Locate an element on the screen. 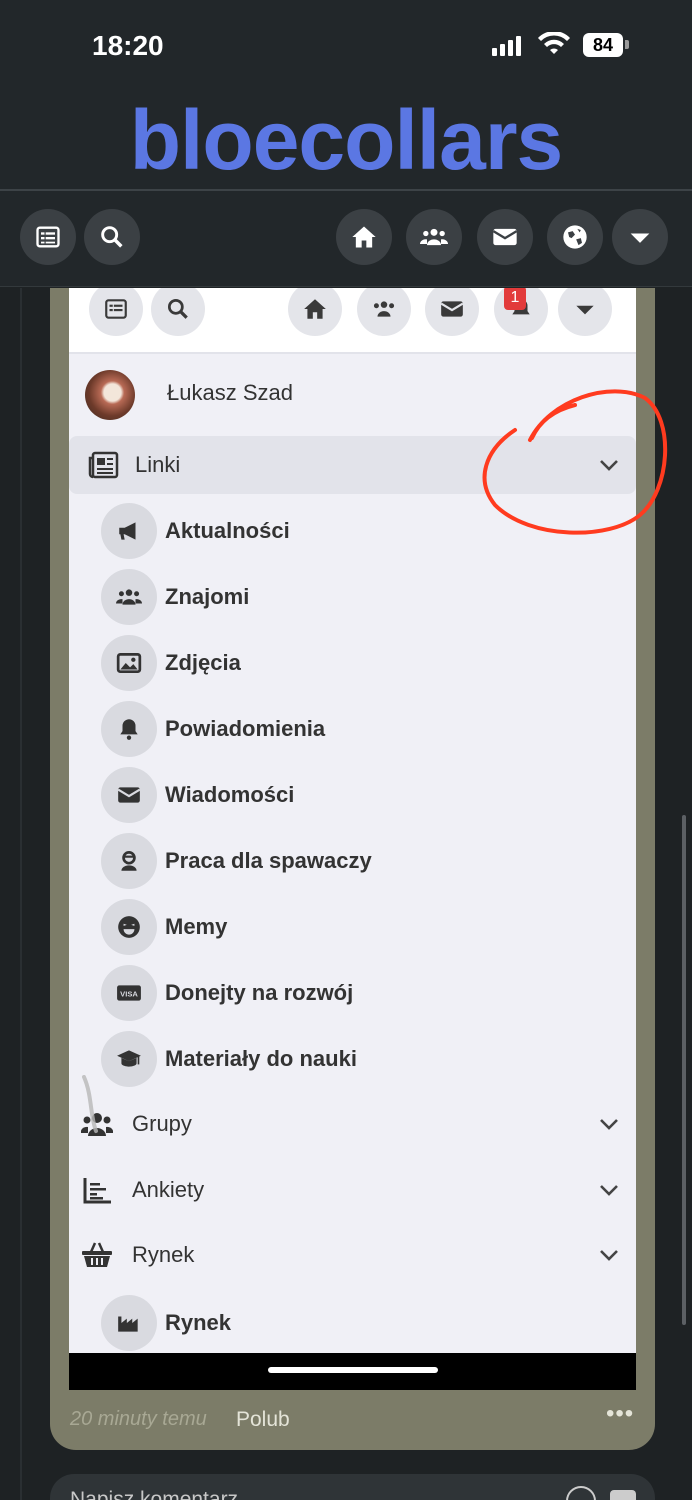  section-rynek: Rynek is located at coordinates (352, 1255).